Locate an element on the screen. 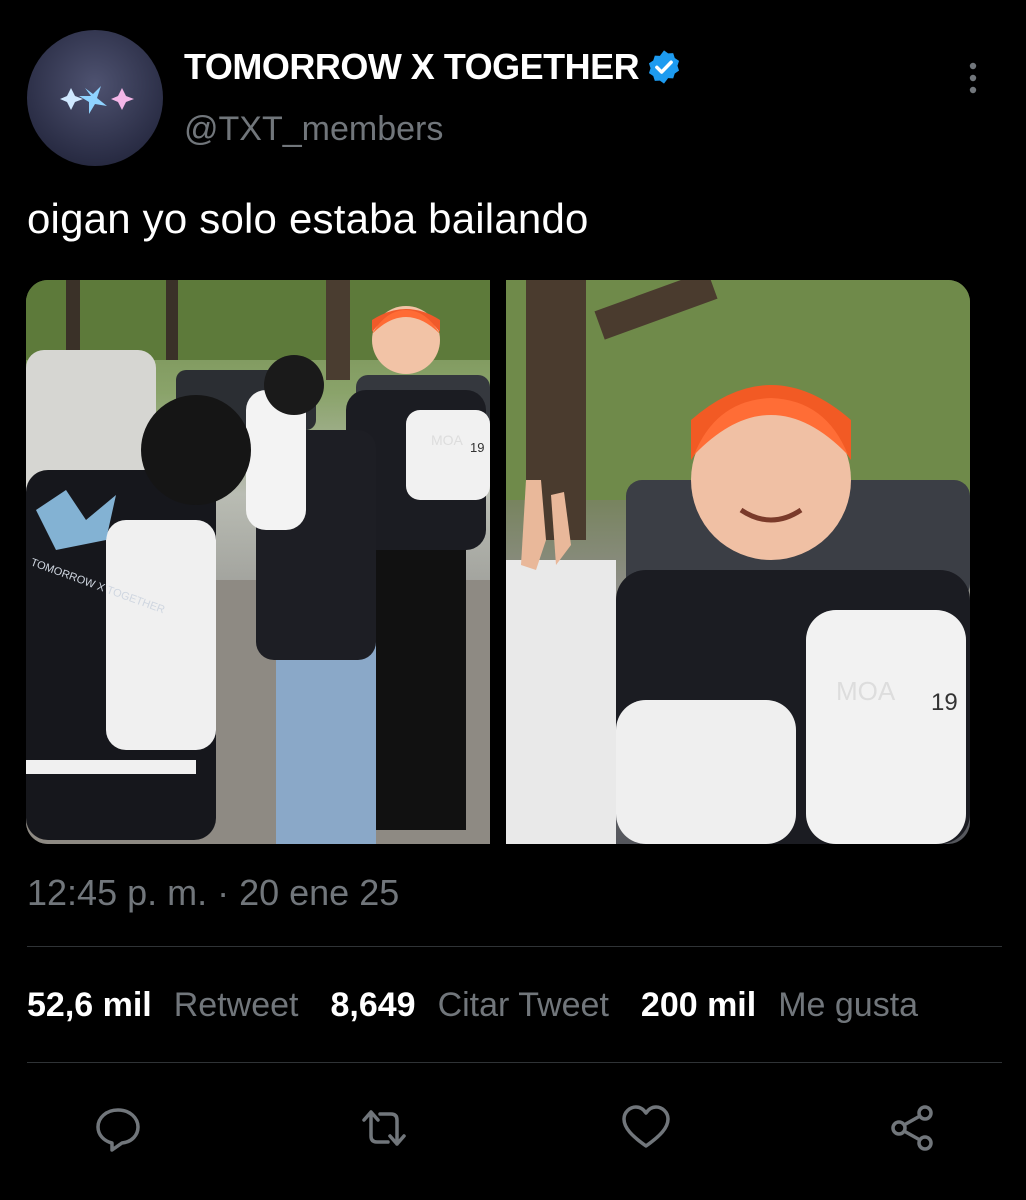 Image resolution: width=1026 pixels, height=1200 pixels. account-handle: @TXT_members is located at coordinates (313, 129).